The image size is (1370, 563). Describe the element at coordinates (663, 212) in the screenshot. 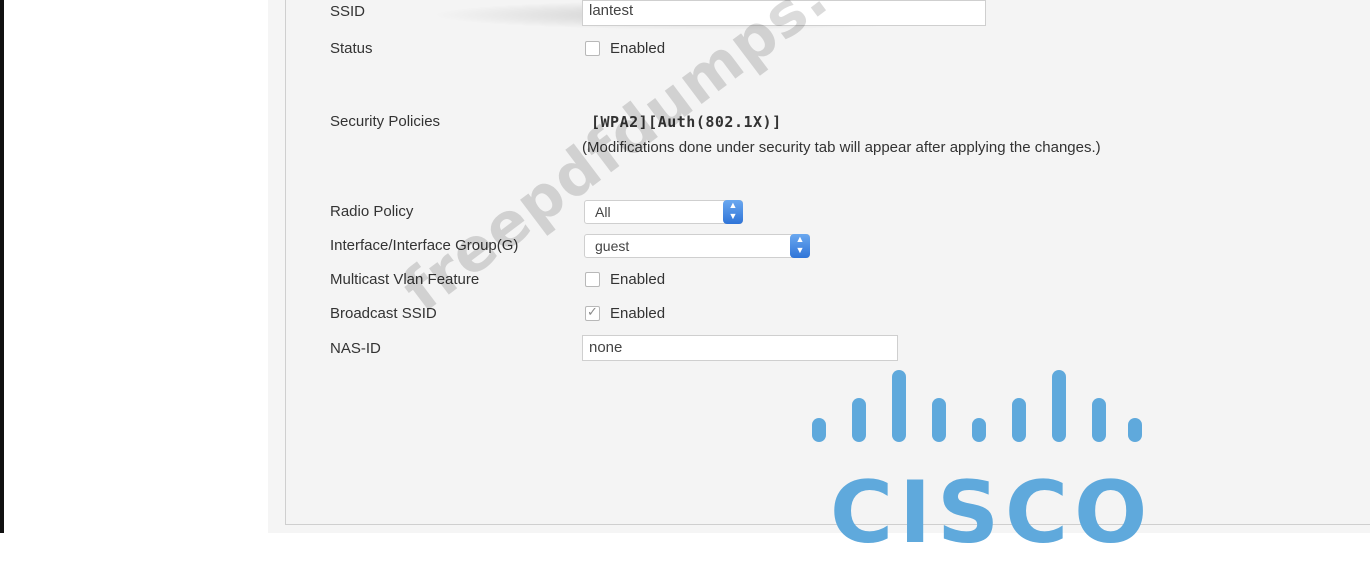

I see `radio-policy-select: All ▲ ▼` at that location.